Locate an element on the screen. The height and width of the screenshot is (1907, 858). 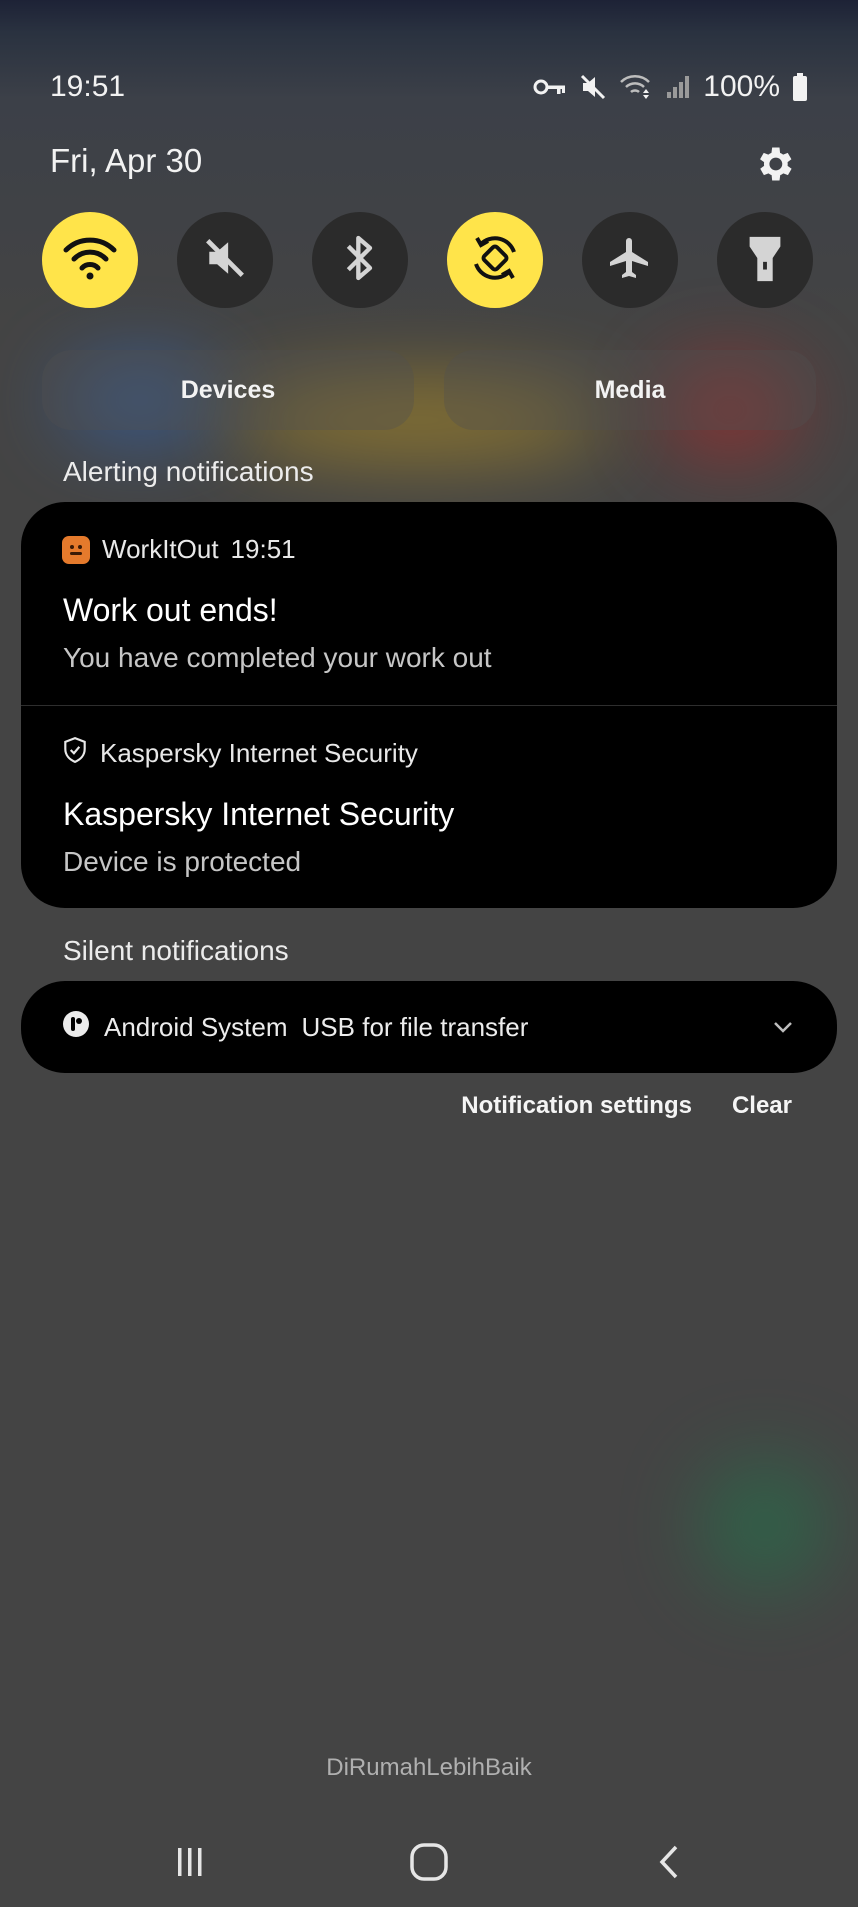
devices-button: Devices is located at coordinates (228, 390).